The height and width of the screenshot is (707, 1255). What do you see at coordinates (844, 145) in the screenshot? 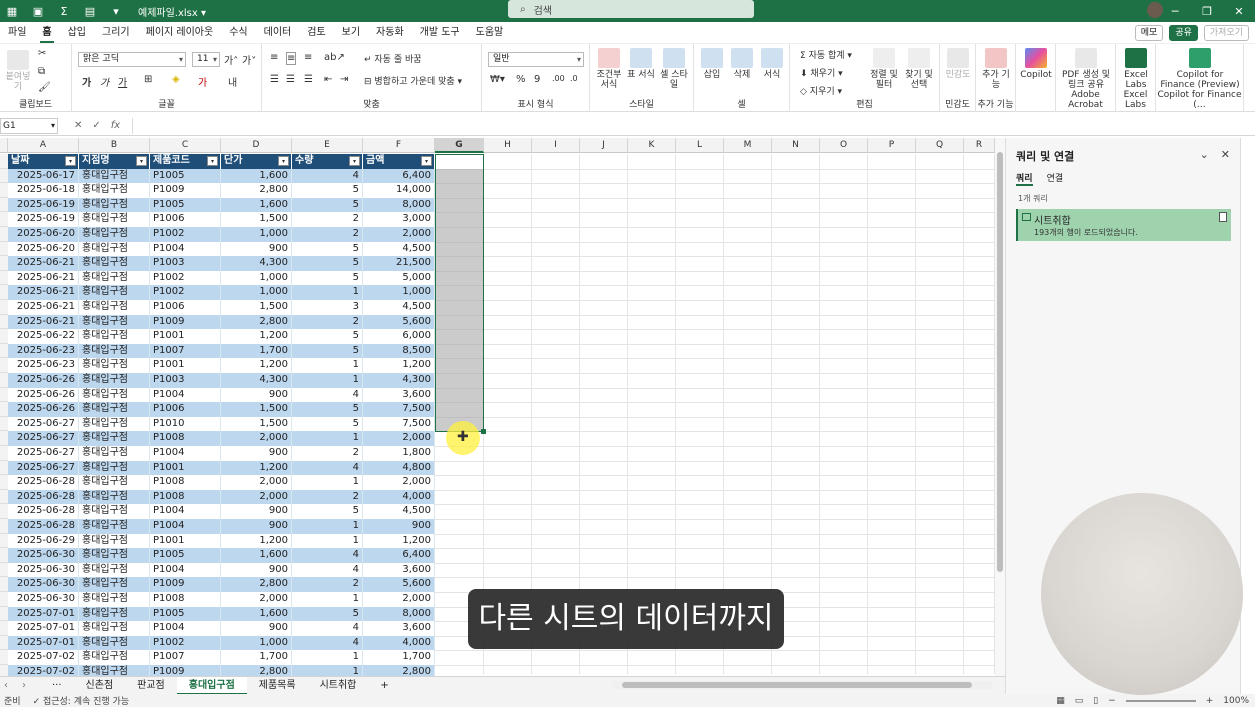
I see `column-header-o: O` at bounding box center [844, 145].